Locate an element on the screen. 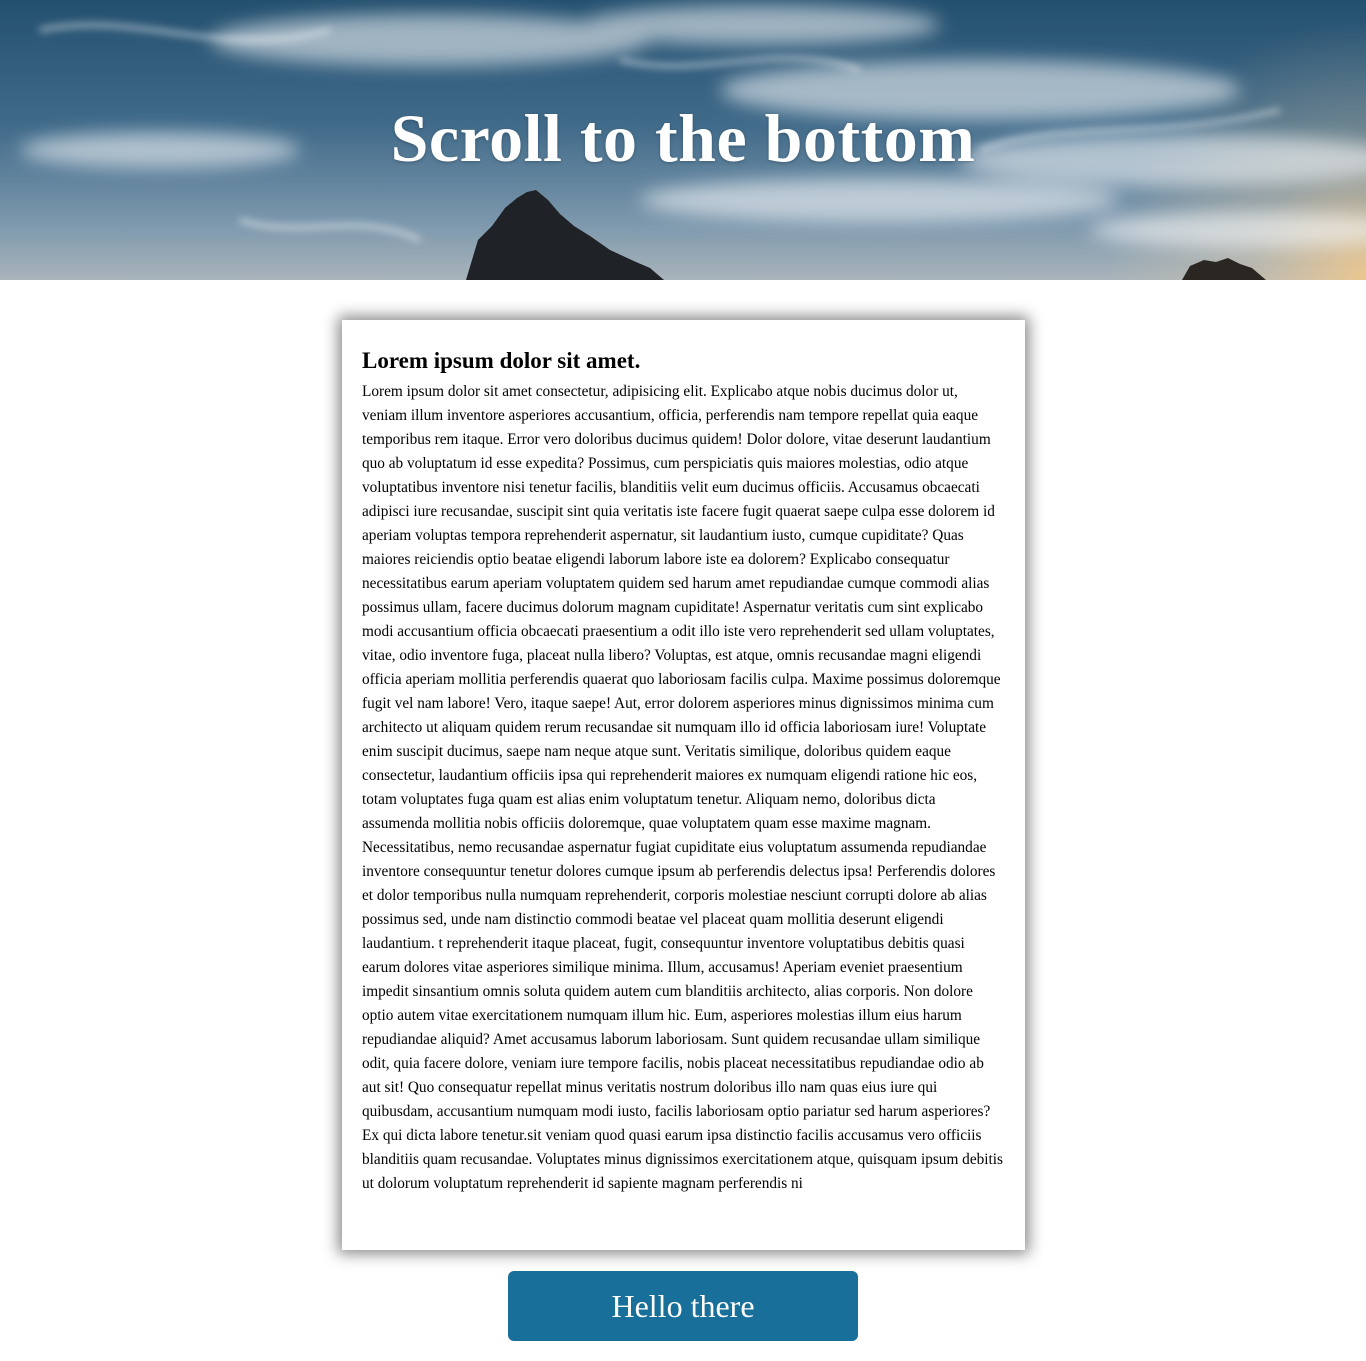 The height and width of the screenshot is (1361, 1366). hello-there-button: Hello there is located at coordinates (683, 1306).